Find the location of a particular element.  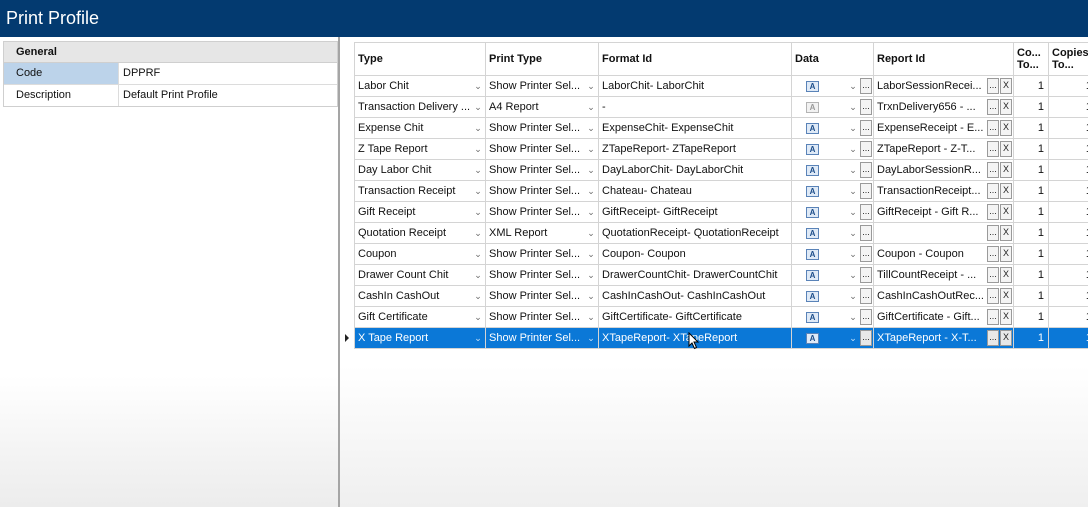

report-id-cell: TrxnDelivery656 - ...... X is located at coordinates (943, 107).